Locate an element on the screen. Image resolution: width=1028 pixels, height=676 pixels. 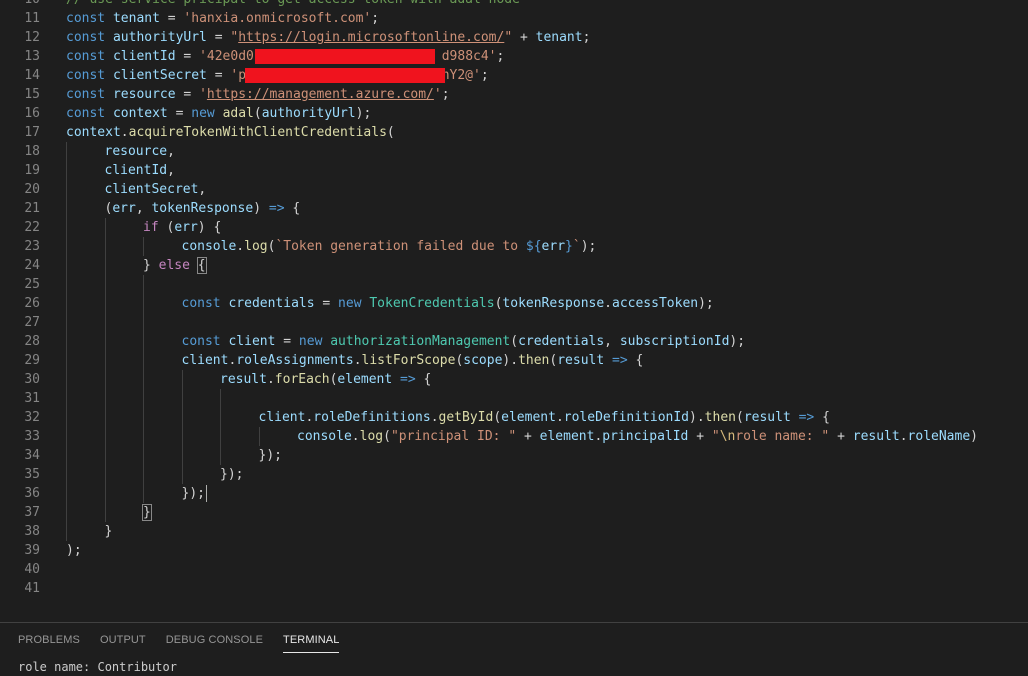
code-line: 41 is located at coordinates (514, 588).